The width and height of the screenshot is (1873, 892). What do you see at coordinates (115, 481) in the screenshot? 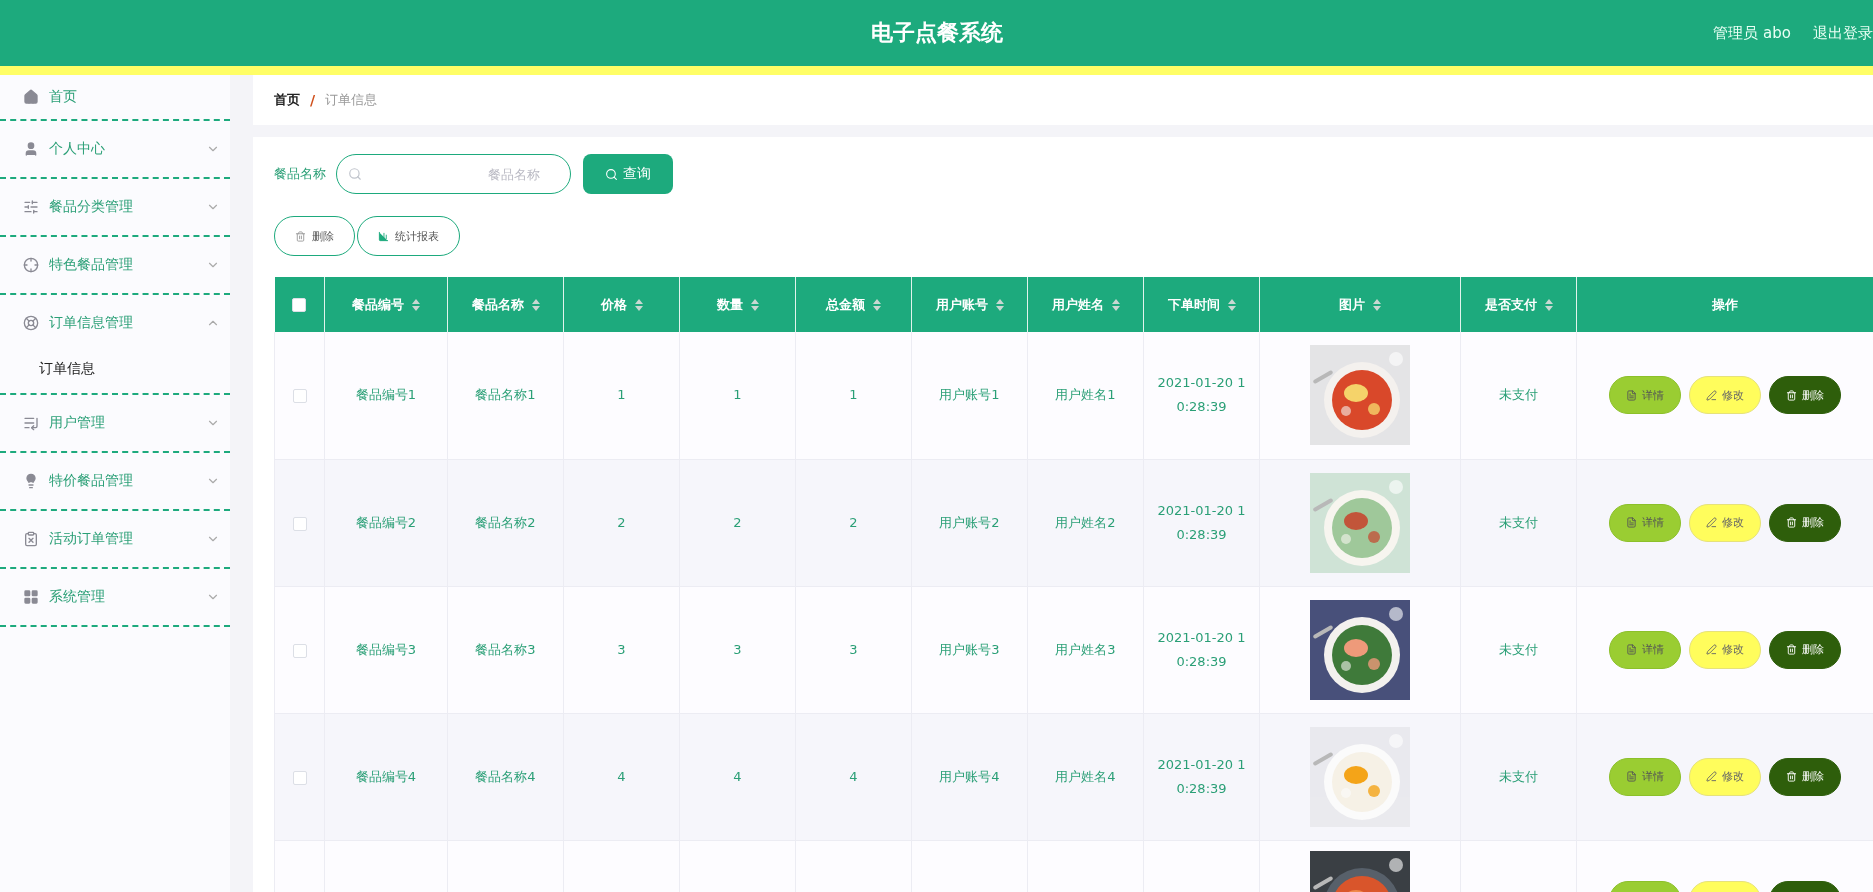
I see `sidebar-item: 特价餐品管理` at bounding box center [115, 481].